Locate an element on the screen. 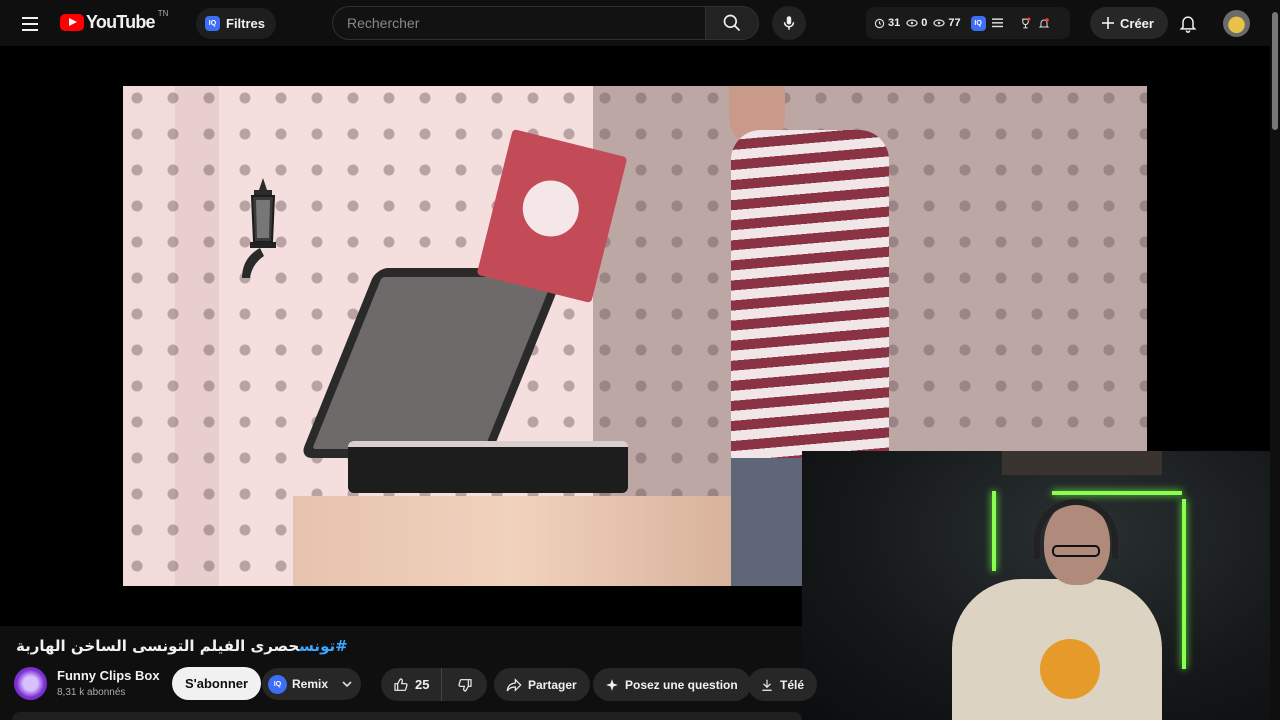 Image resolution: width=1280 pixels, height=720 pixels. neon-light-right is located at coordinates (1184, 584).